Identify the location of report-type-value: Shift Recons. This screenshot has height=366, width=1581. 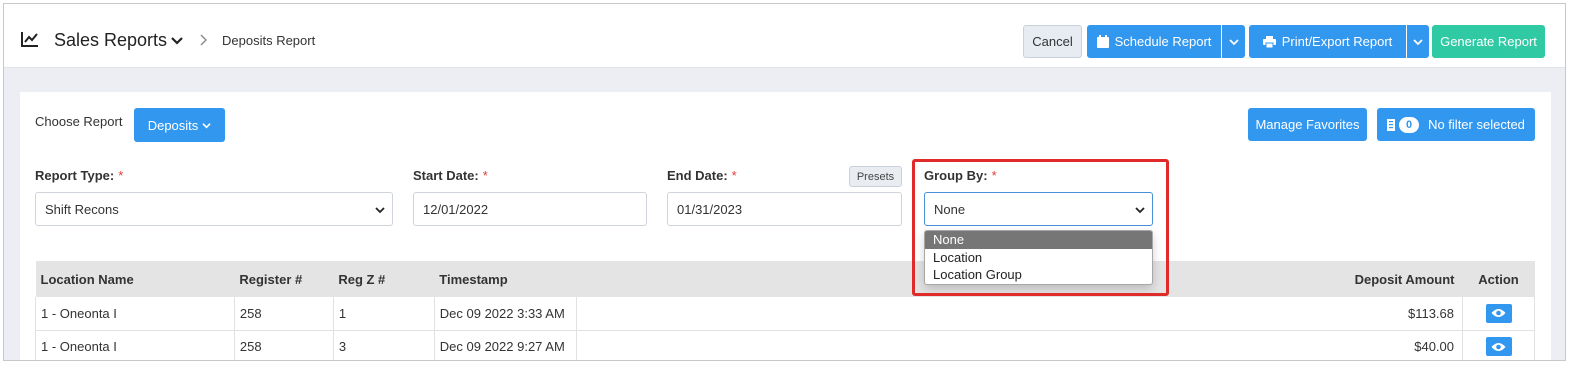
(82, 209).